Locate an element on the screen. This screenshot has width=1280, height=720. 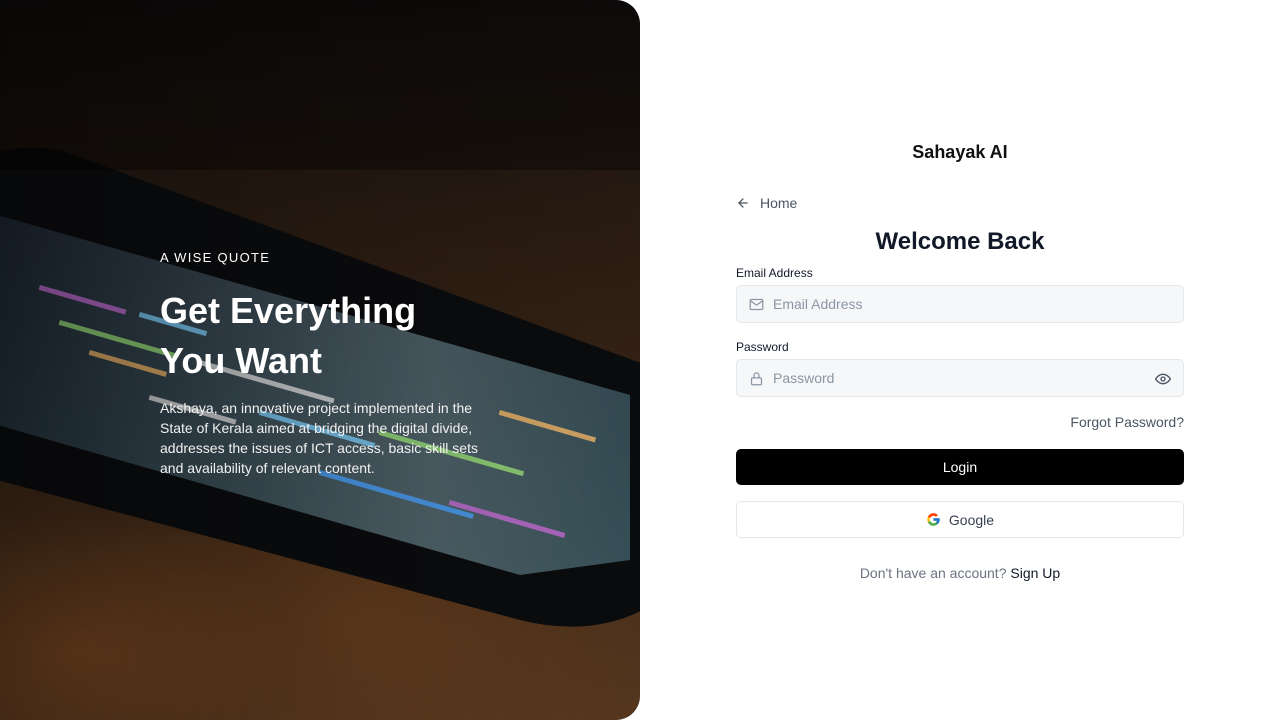
email-field is located at coordinates (960, 304).